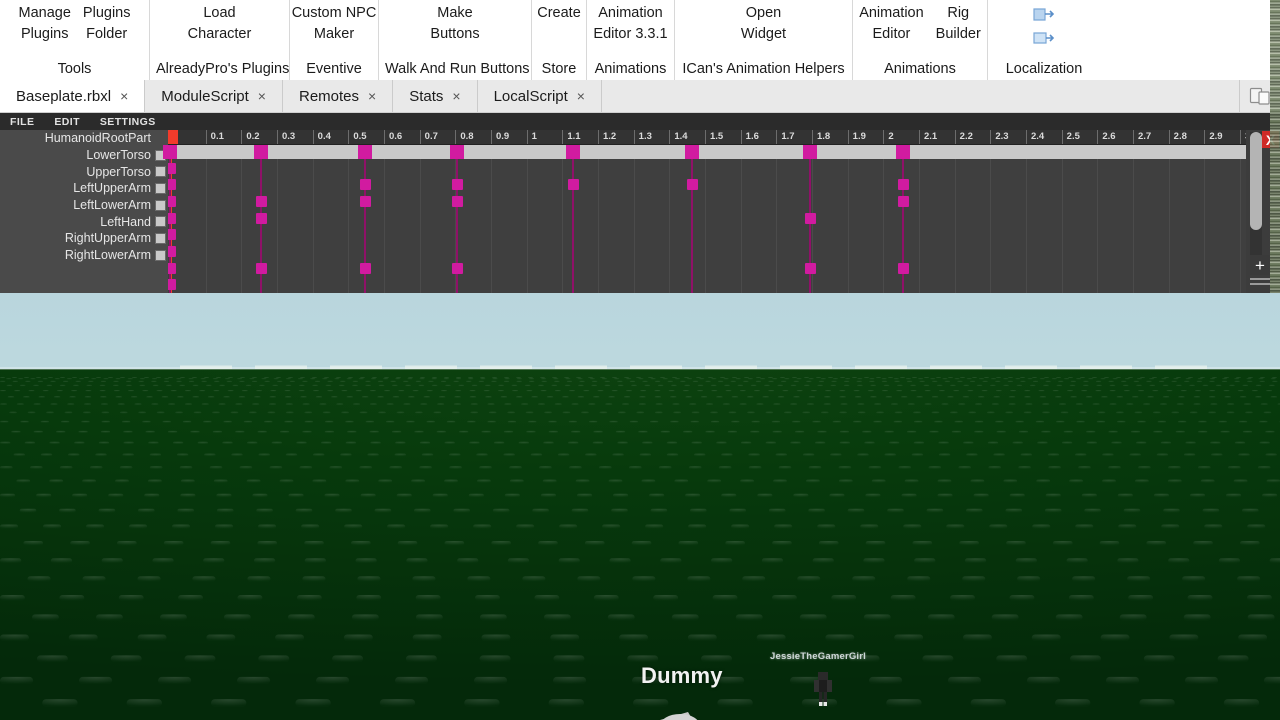 Image resolution: width=1280 pixels, height=720 pixels. I want to click on player-avatar, so click(823, 690).